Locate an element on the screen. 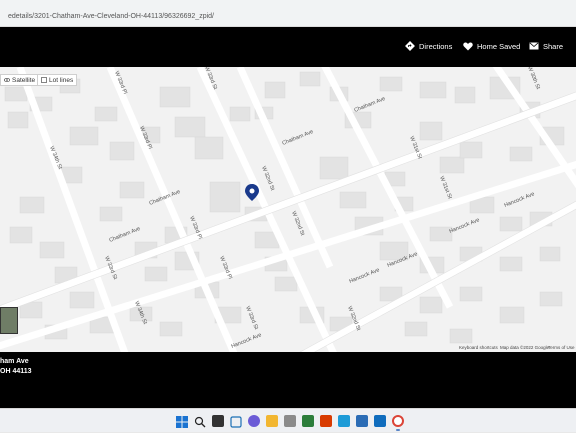  property-thumbnail is located at coordinates (9, 320).